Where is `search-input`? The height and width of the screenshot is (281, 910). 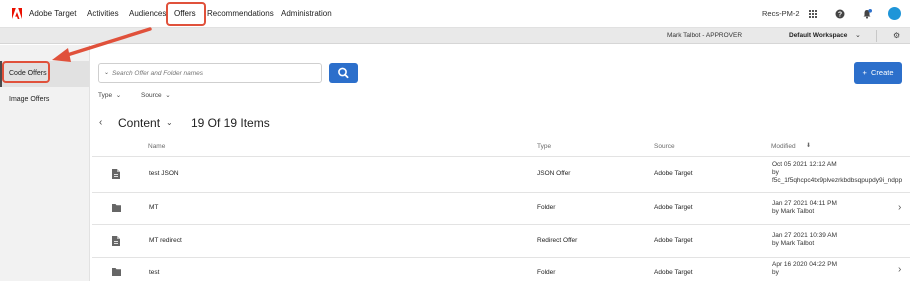 search-input is located at coordinates (214, 73).